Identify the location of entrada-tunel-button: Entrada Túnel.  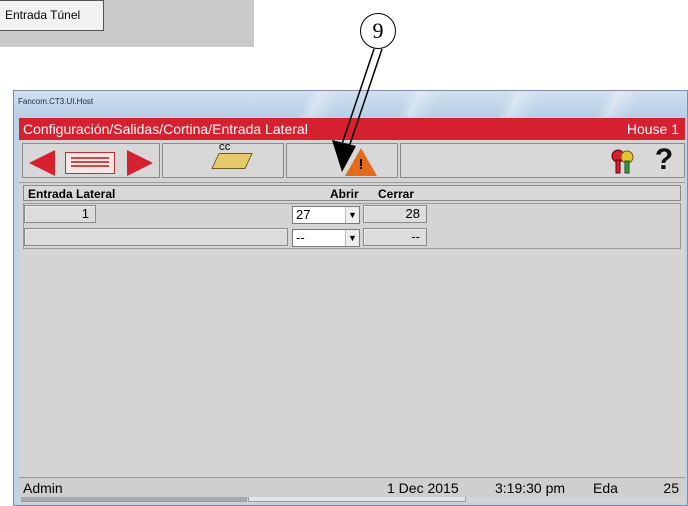
(52, 15).